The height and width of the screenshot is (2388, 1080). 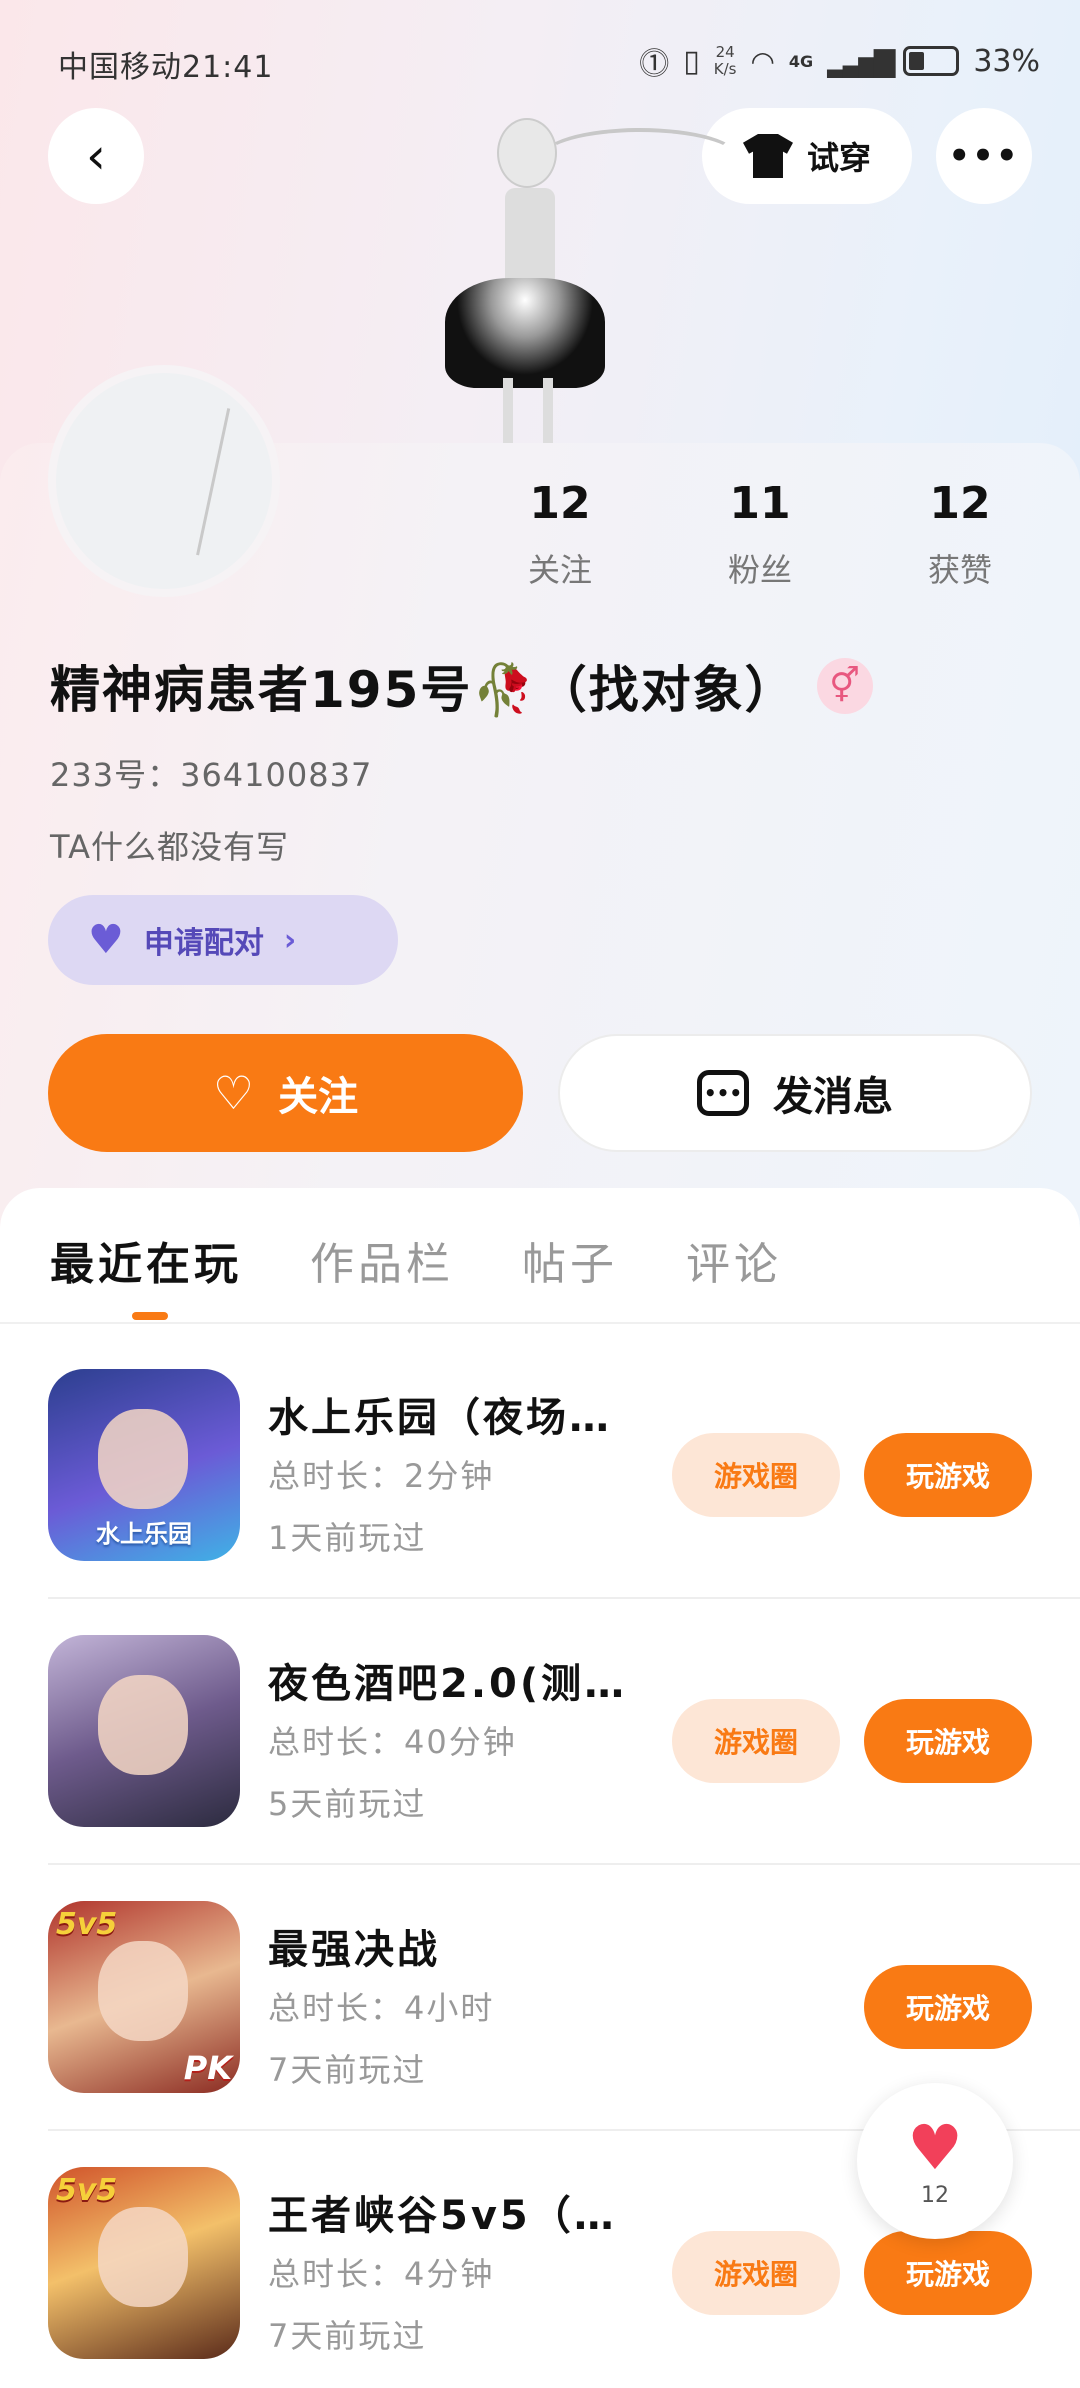 I want to click on game-last-played: 1天前玩过, so click(x=347, y=1538).